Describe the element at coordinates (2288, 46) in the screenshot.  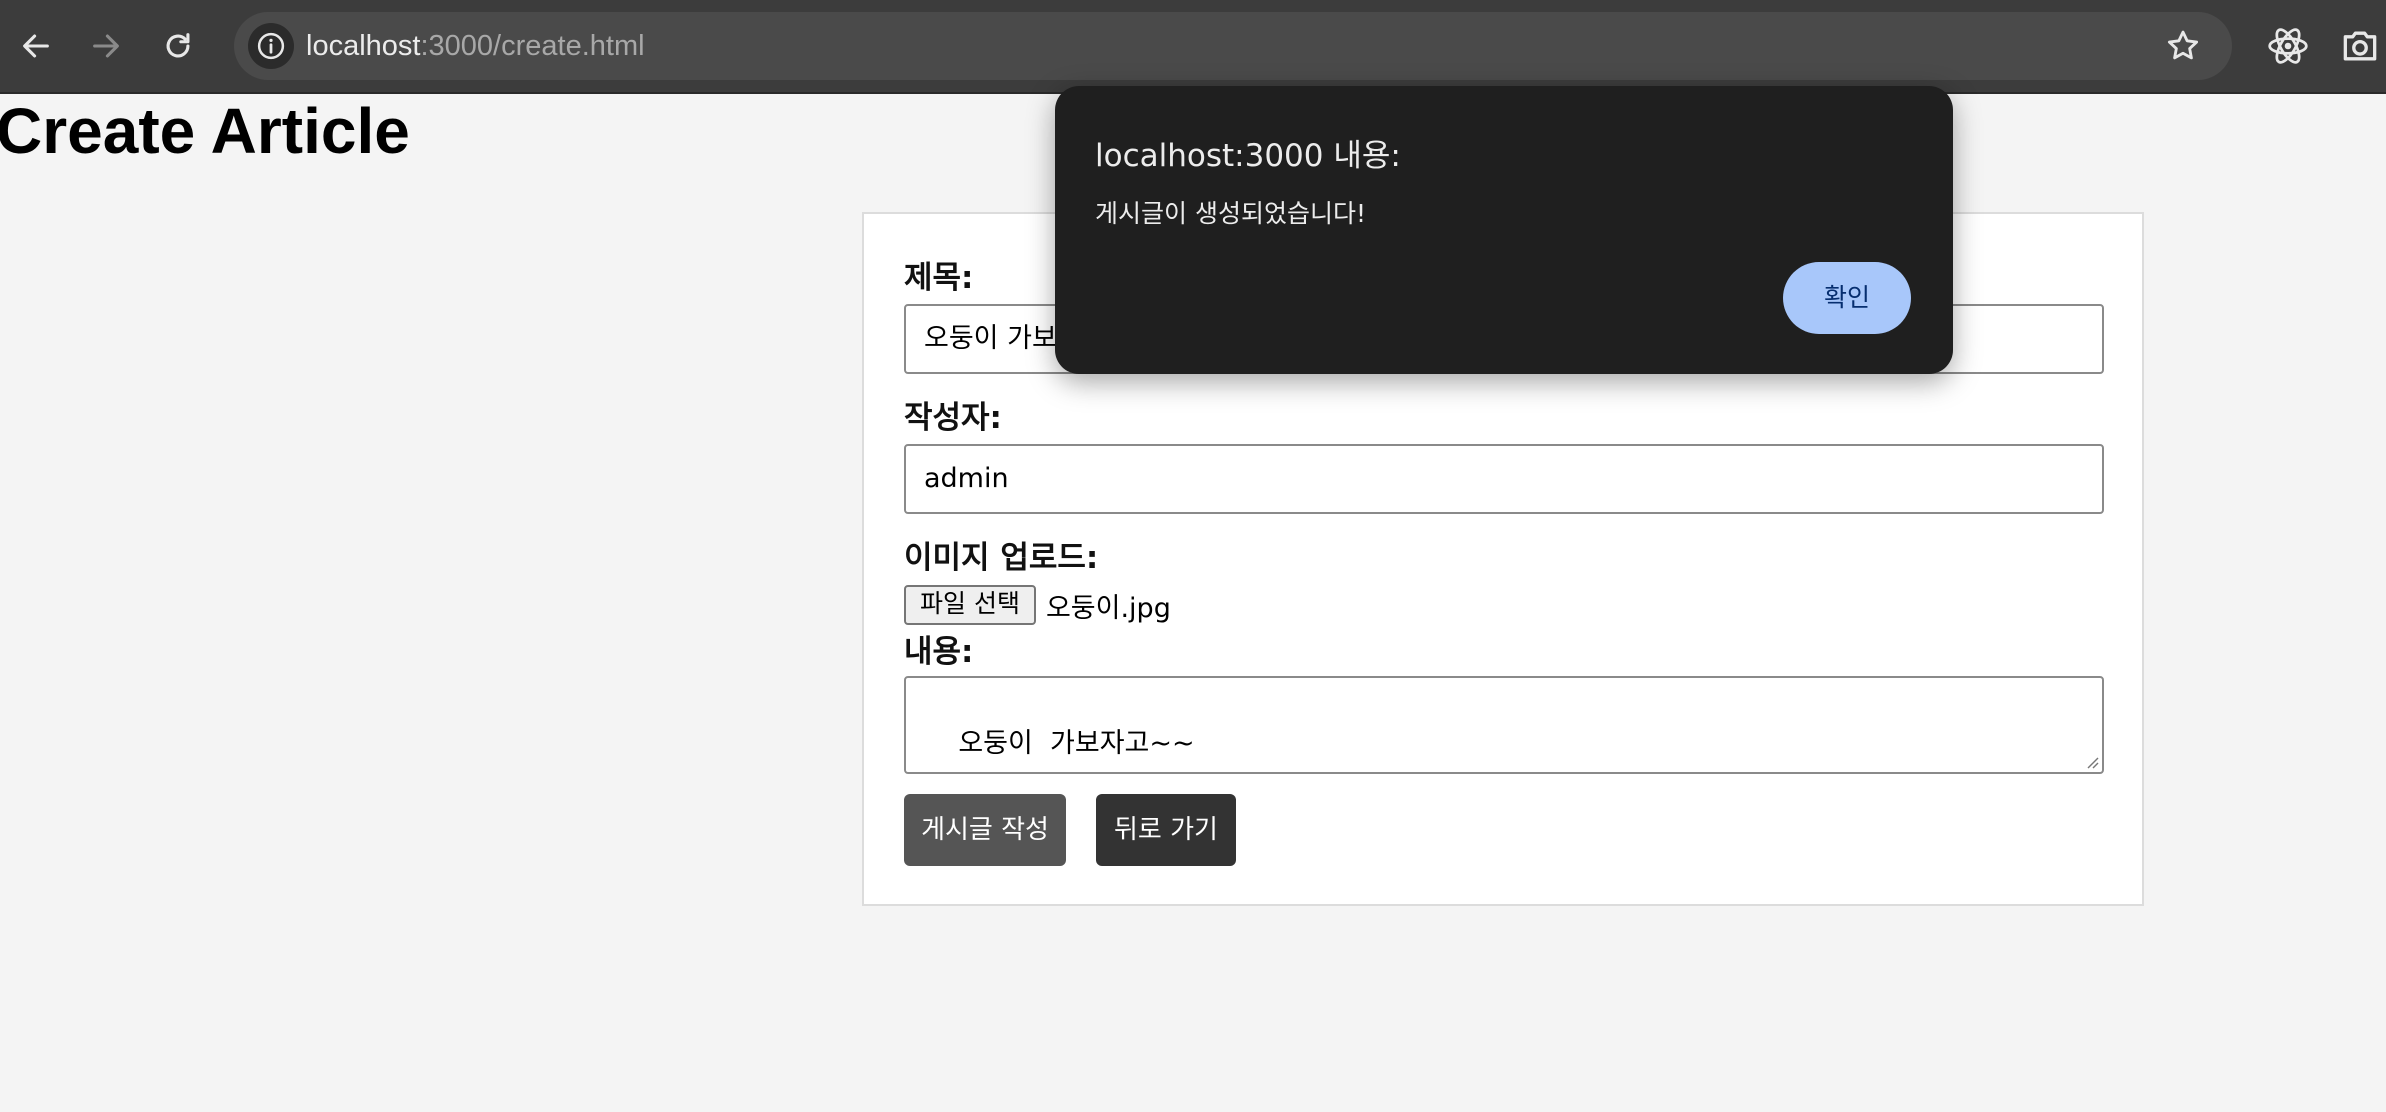
I see `react-icon` at that location.